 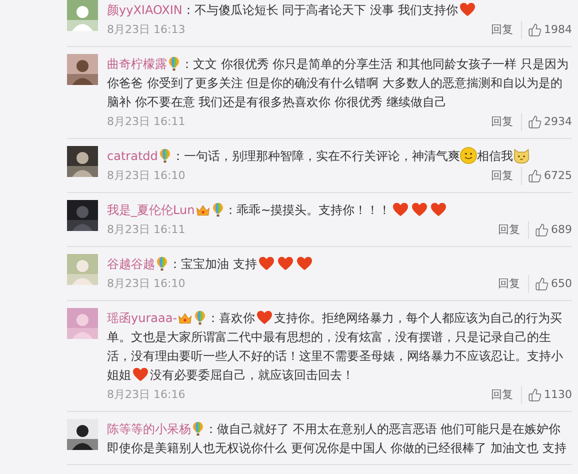 I want to click on comment-text: 脑补 你不要在意 我们还是有很多热喜欢你 你很优秀 继续做自己, so click(x=276, y=102).